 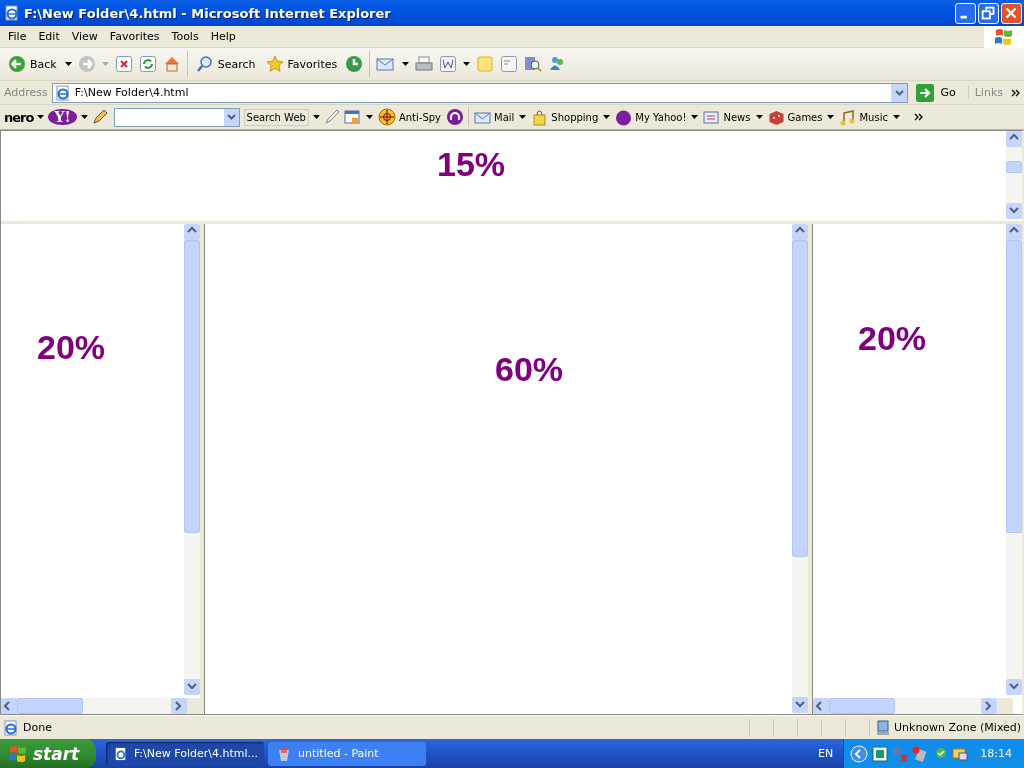 What do you see at coordinates (48, 753) in the screenshot?
I see `start-button: start` at bounding box center [48, 753].